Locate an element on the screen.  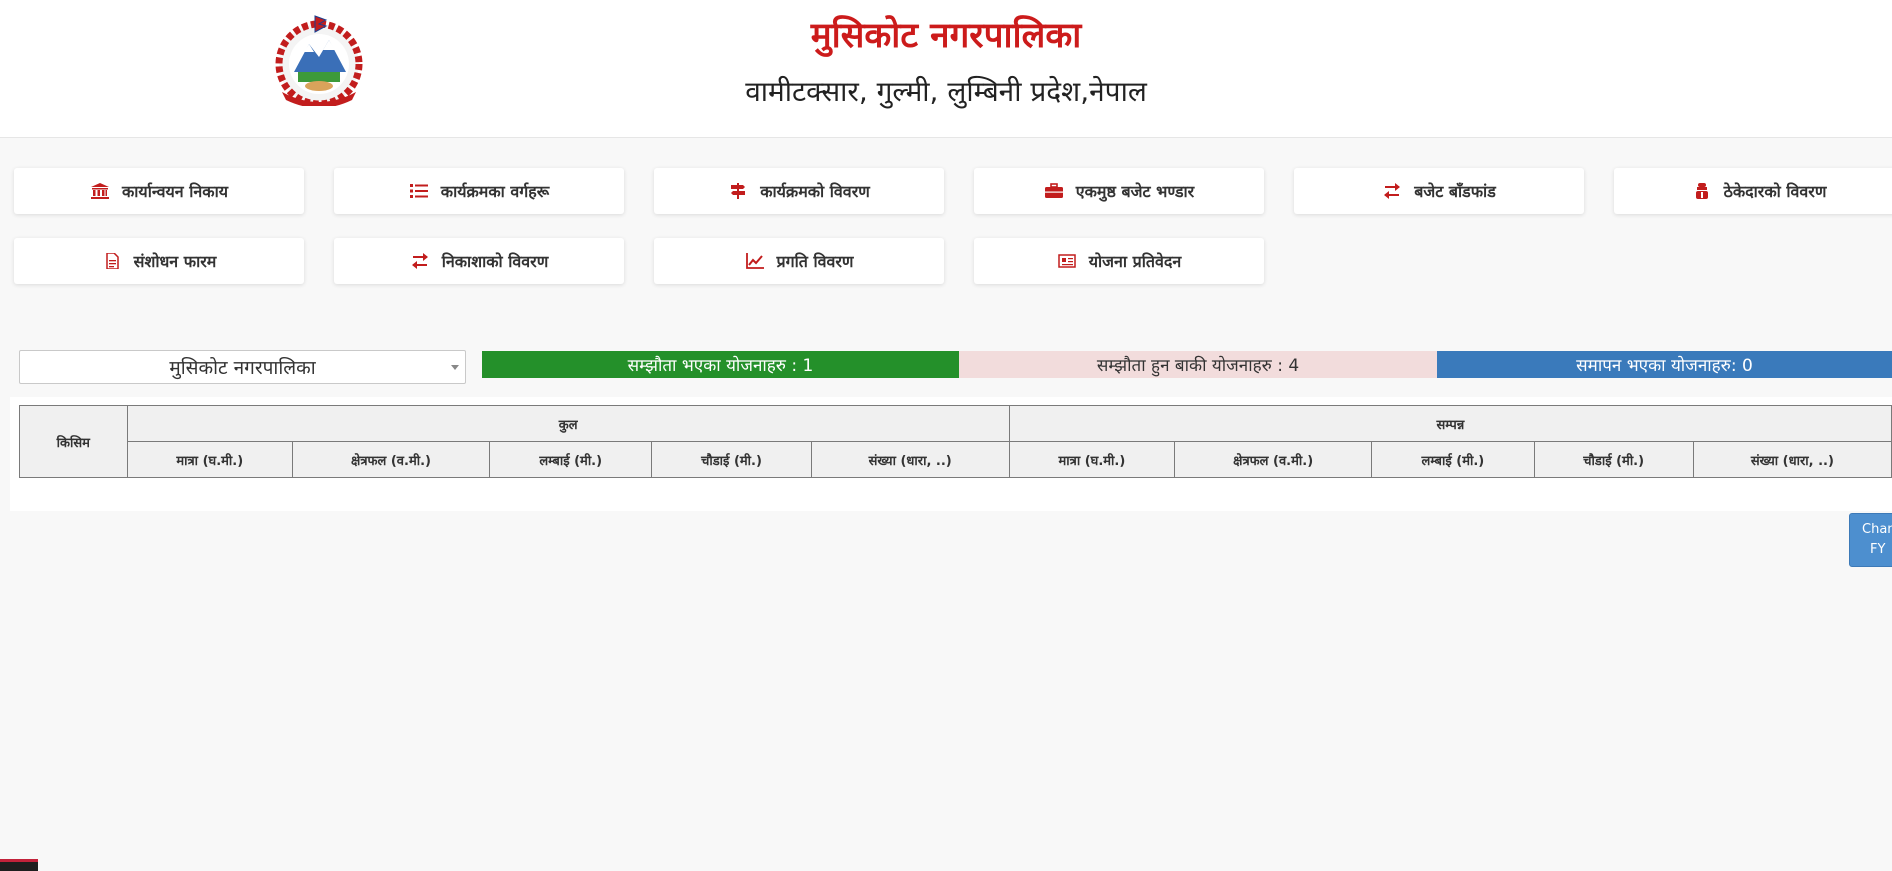
nav-label: कार्यक्रमका वर्गहरू is located at coordinates (495, 191).